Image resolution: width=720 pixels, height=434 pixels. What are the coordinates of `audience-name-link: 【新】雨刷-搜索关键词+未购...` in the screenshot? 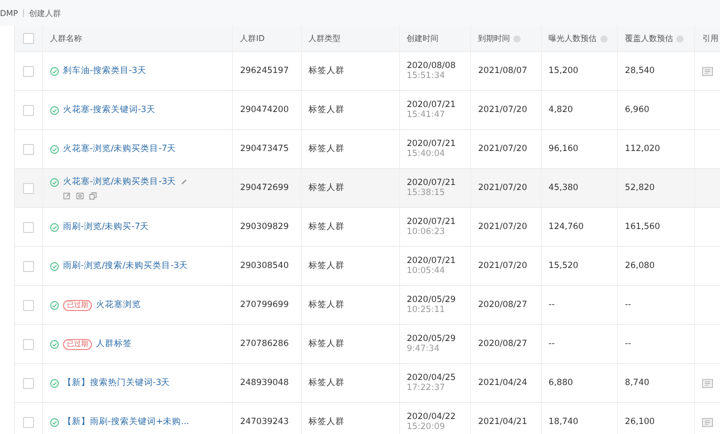 It's located at (126, 422).